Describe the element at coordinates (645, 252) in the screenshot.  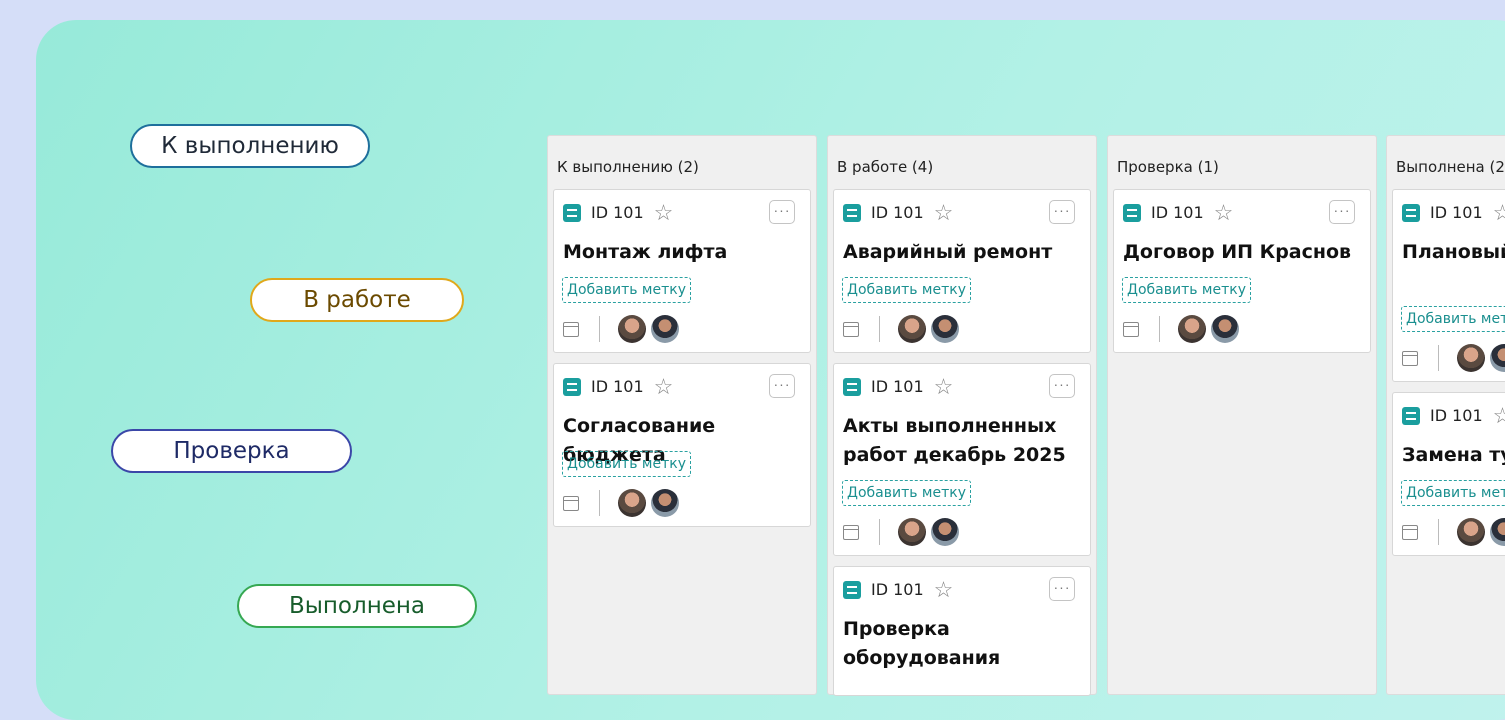
I see `card-title: Монтаж лифта` at that location.